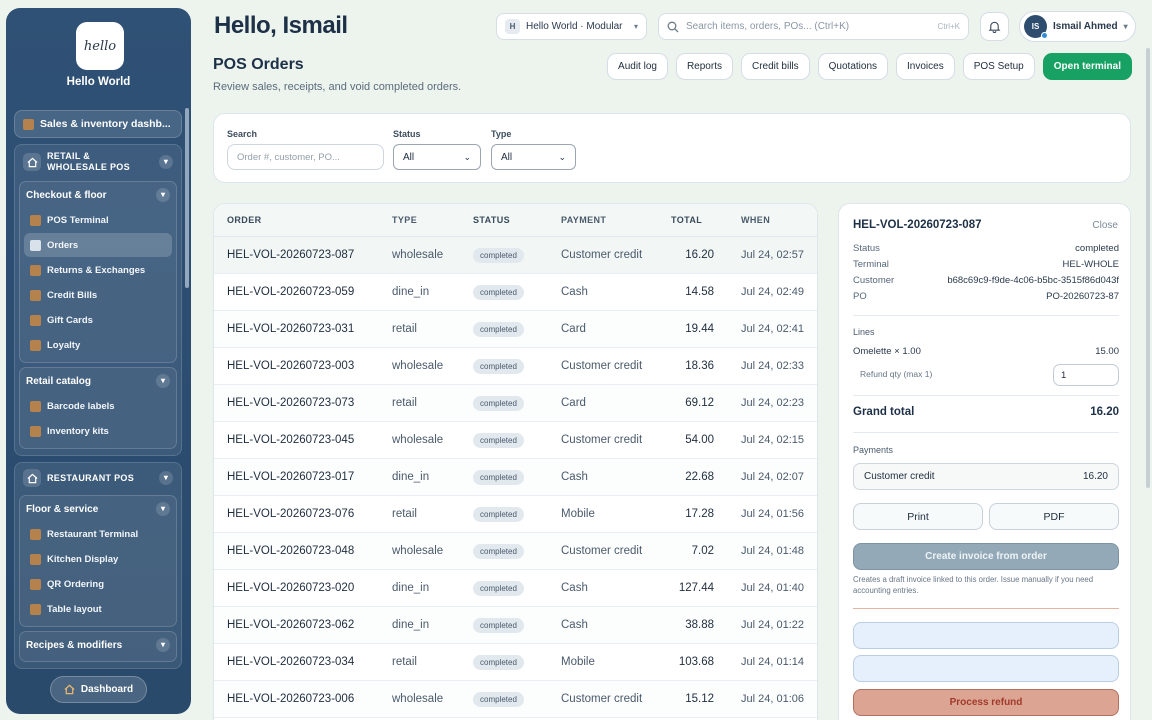 This screenshot has height=720, width=1152. What do you see at coordinates (571, 26) in the screenshot?
I see `workspace-select: H Hello World · Modular ▾` at bounding box center [571, 26].